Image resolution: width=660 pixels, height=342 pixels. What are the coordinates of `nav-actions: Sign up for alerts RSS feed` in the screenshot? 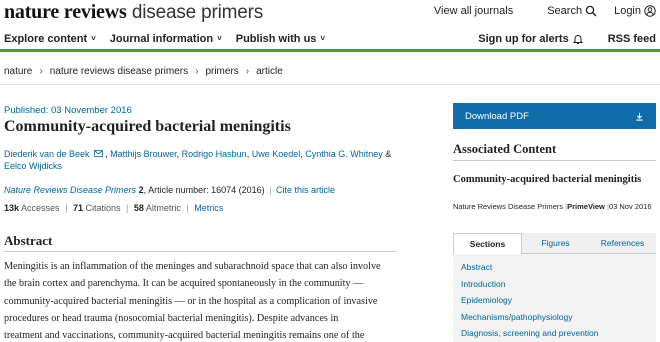 It's located at (567, 39).